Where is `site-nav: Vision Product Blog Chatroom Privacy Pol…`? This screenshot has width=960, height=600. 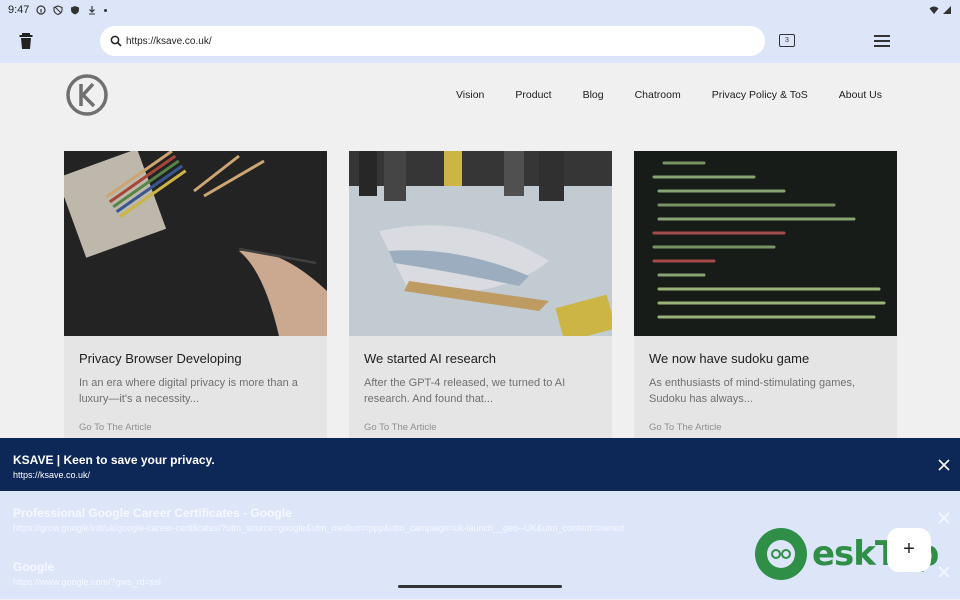 site-nav: Vision Product Blog Chatroom Privacy Pol… is located at coordinates (653, 95).